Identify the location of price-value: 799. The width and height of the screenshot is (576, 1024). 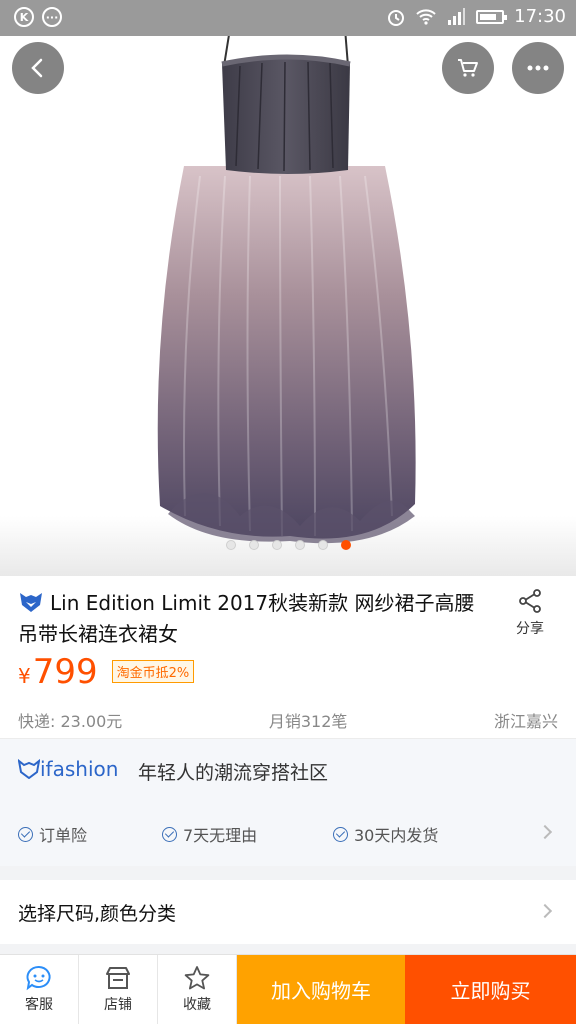
(65, 672).